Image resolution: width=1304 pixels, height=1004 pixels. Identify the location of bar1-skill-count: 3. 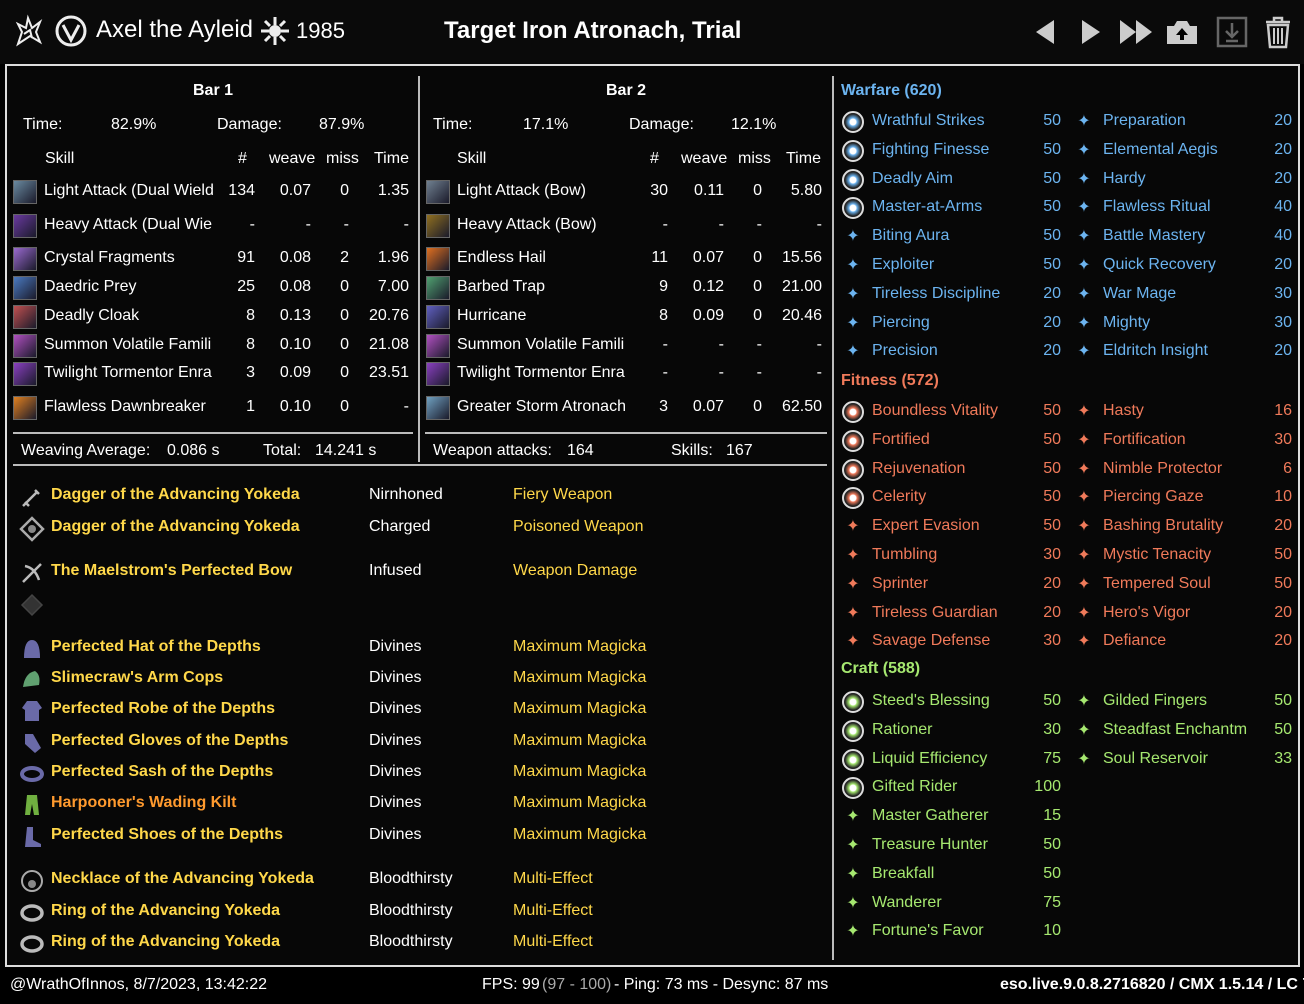
(250, 372).